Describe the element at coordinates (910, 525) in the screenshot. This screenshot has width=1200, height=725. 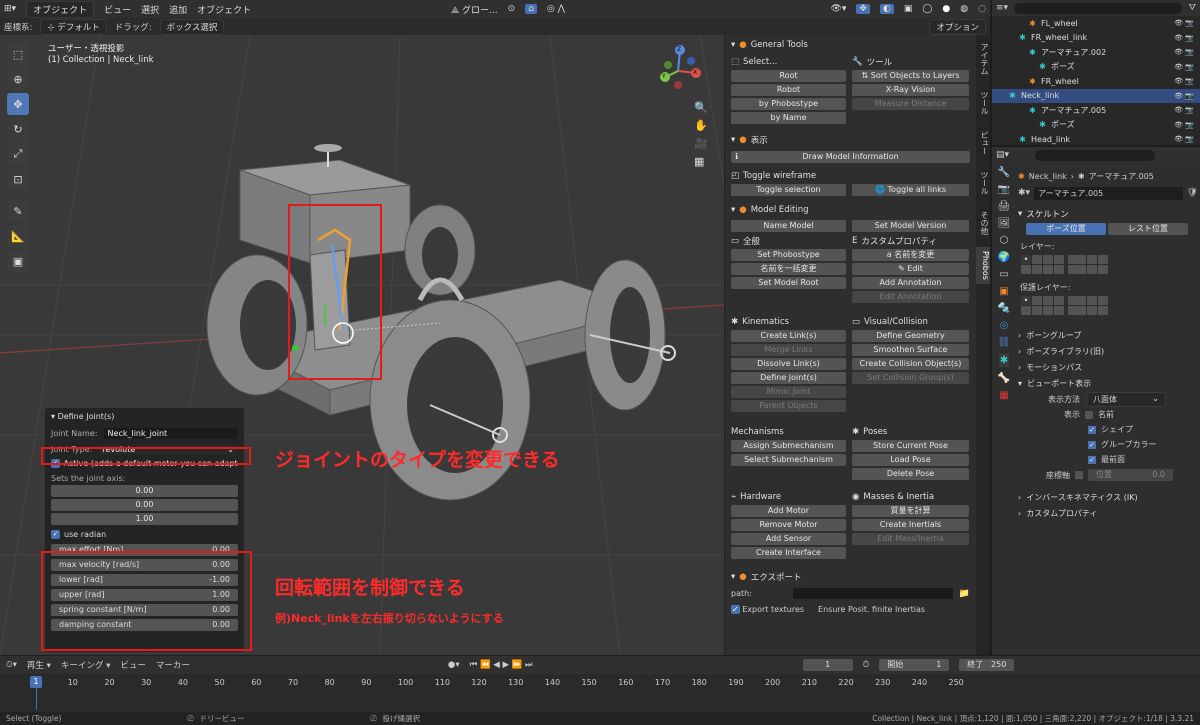
I see `create-inertials-button: Create Inertials` at that location.